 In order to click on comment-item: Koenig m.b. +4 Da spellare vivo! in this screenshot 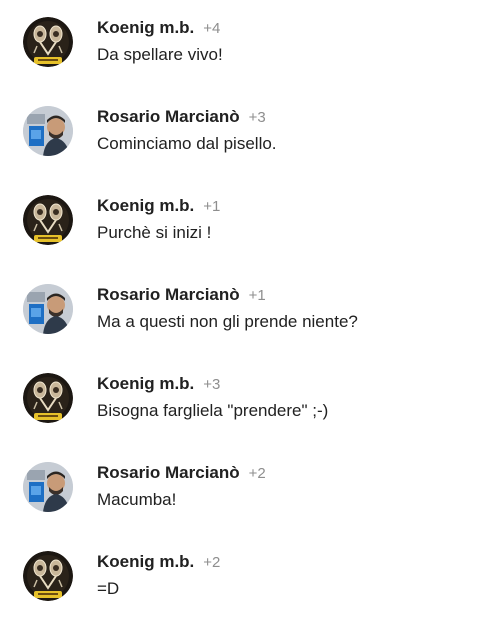, I will do `click(250, 40)`.